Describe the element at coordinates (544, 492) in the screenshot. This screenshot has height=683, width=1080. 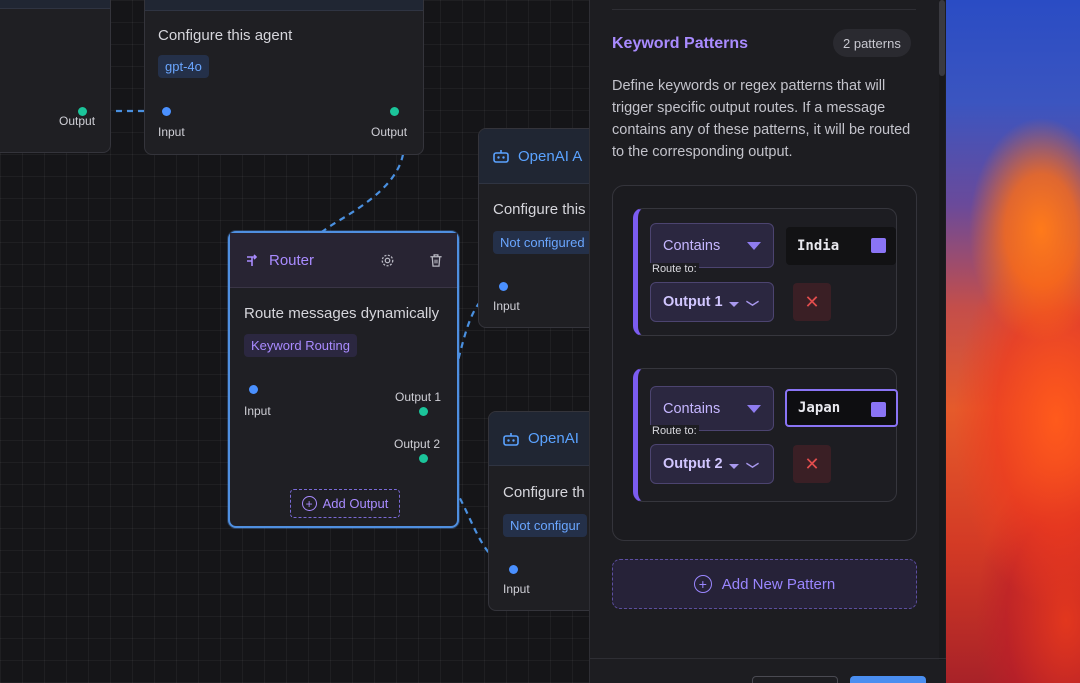
I see `node-description: Configure th` at that location.